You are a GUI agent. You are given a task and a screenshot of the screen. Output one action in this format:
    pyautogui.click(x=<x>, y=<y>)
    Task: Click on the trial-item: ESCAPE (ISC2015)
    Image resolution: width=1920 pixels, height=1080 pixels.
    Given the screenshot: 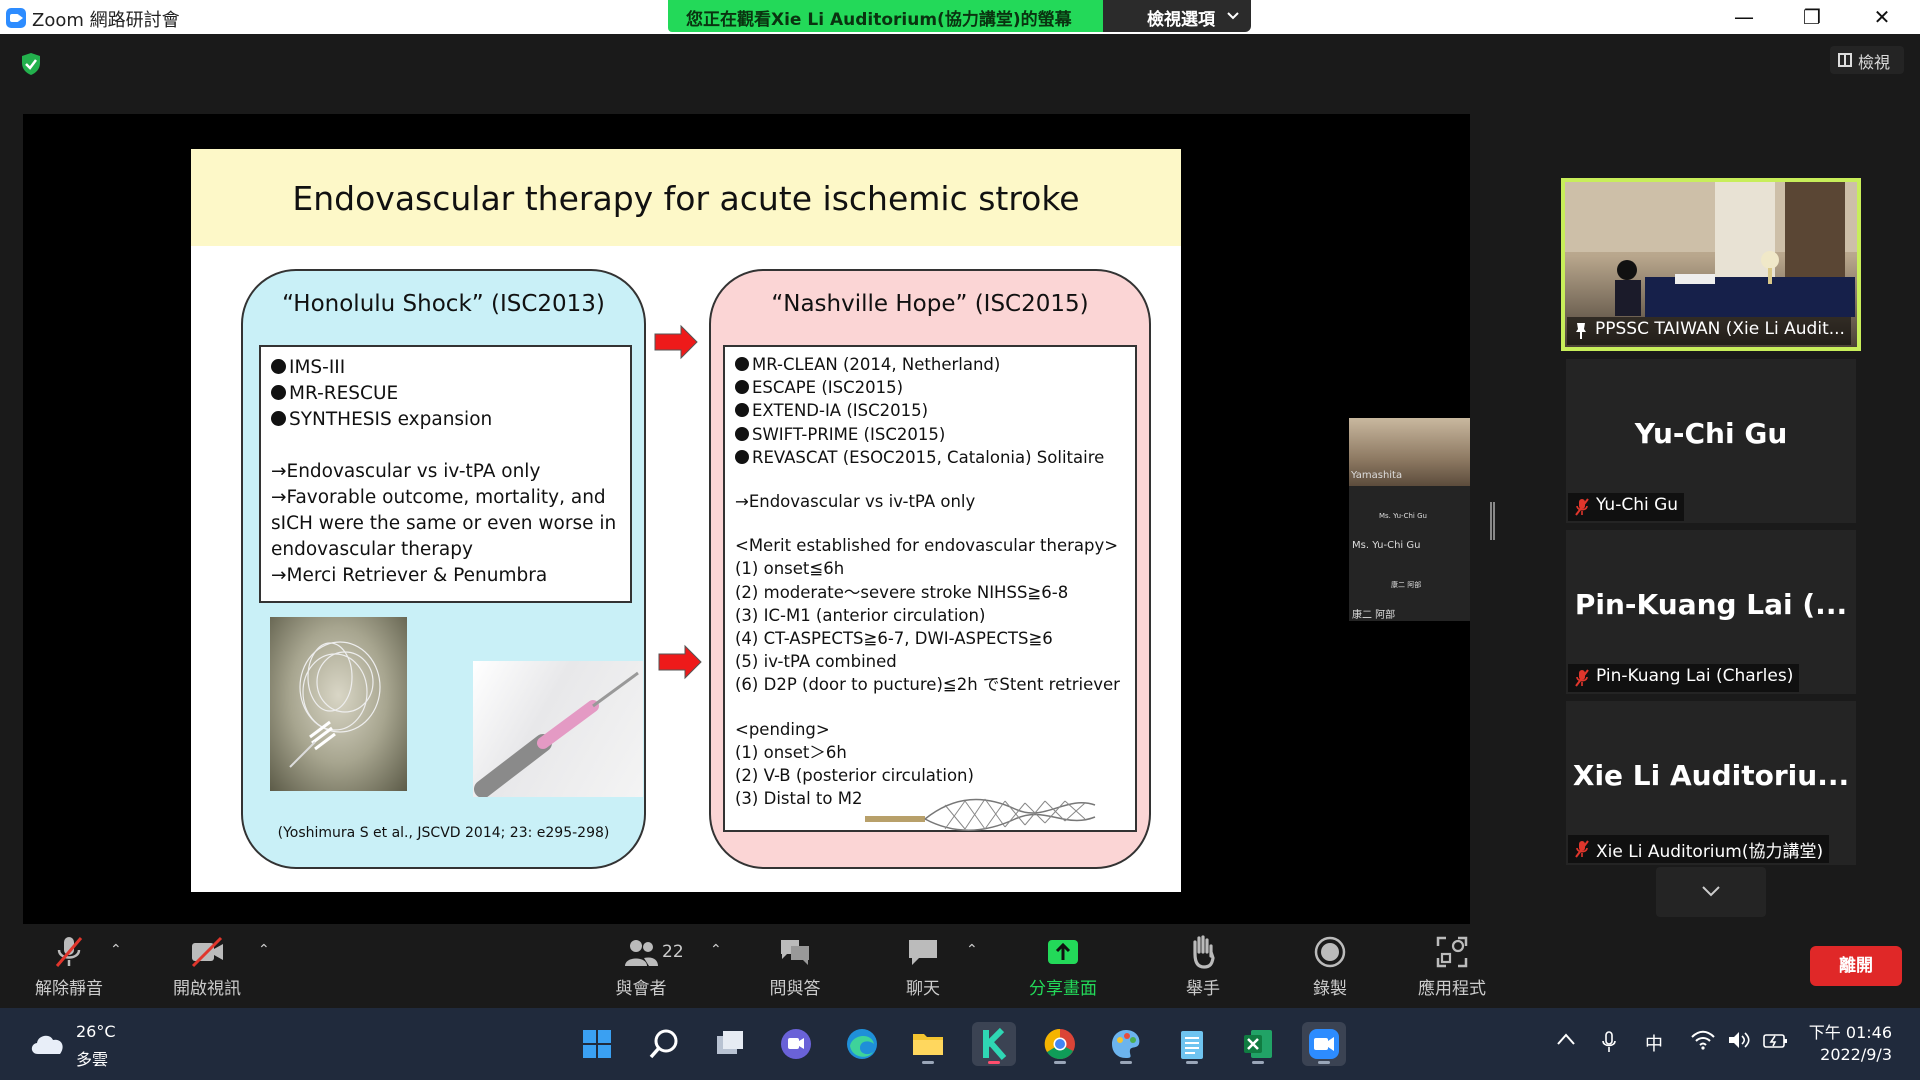 What is the action you would take?
    pyautogui.click(x=930, y=387)
    